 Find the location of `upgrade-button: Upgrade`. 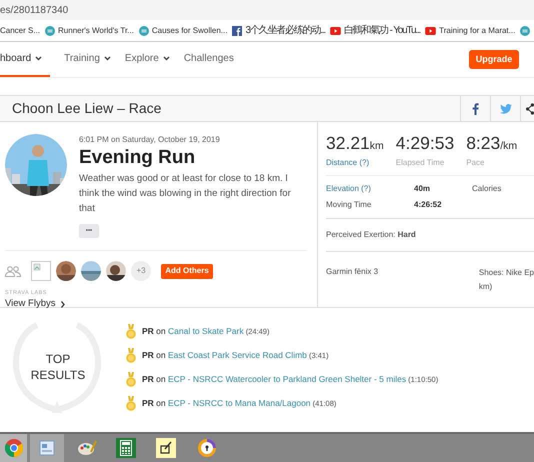

upgrade-button: Upgrade is located at coordinates (494, 59).